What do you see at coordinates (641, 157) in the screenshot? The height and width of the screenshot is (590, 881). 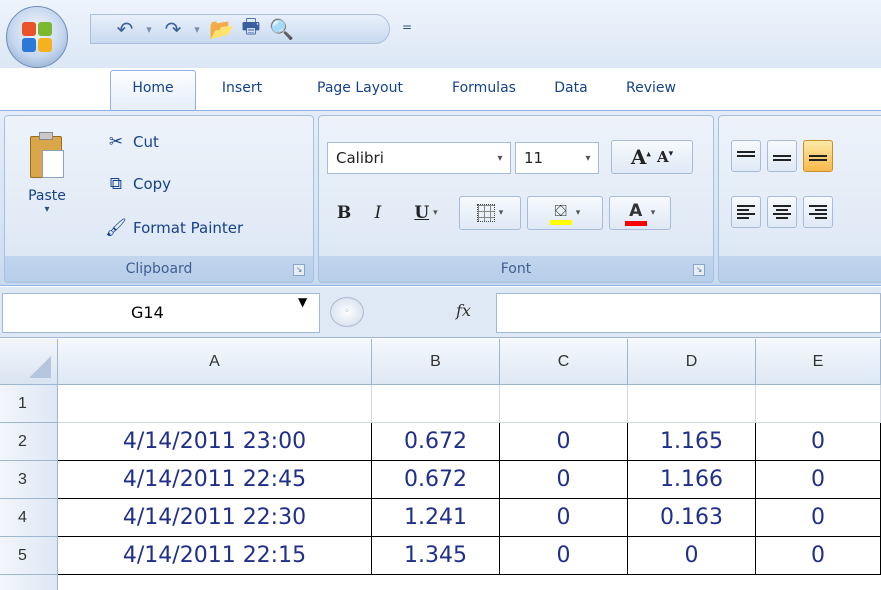 I see `grow-font-button: A▴` at bounding box center [641, 157].